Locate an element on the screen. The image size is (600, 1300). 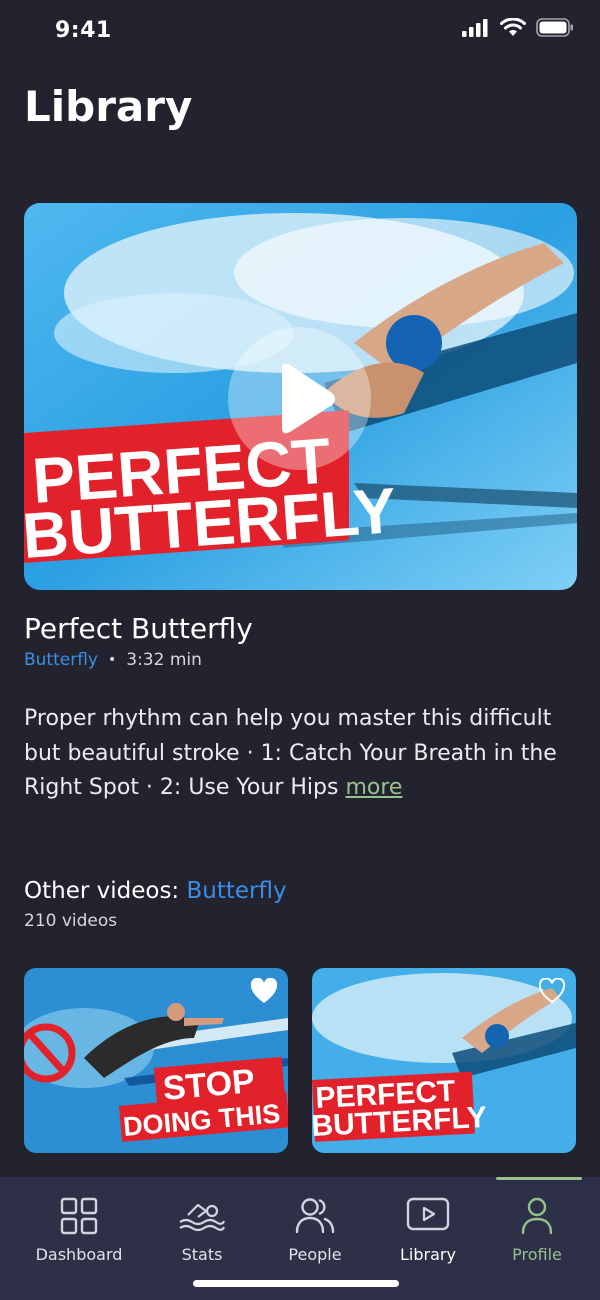
cellular-signal-icon is located at coordinates (475, 27).